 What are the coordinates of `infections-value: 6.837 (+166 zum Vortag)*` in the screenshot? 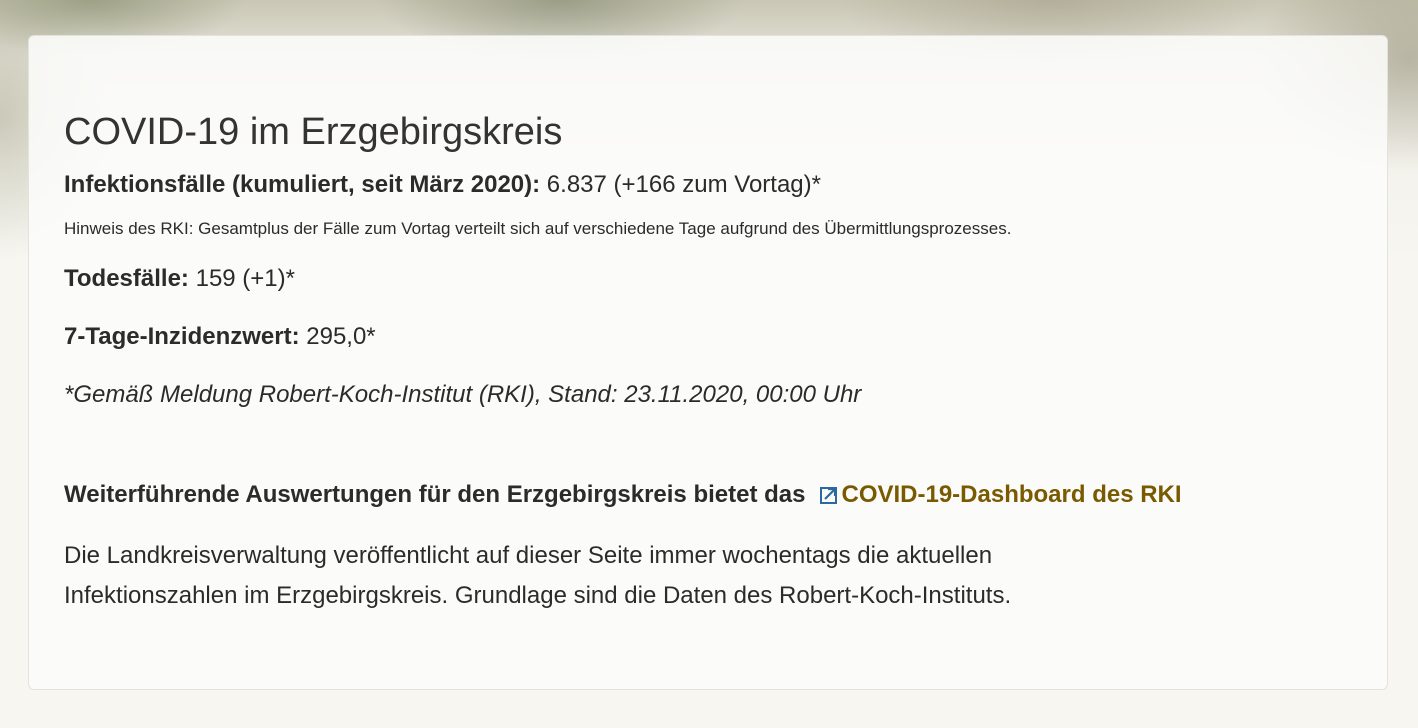 It's located at (680, 184).